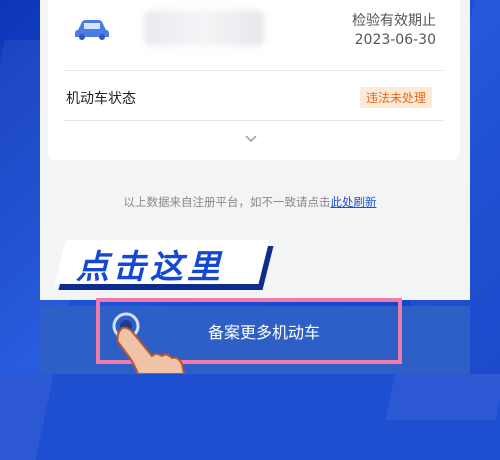 Image resolution: width=500 pixels, height=460 pixels. What do you see at coordinates (263, 332) in the screenshot?
I see `cta-label: 备案更多机动车` at bounding box center [263, 332].